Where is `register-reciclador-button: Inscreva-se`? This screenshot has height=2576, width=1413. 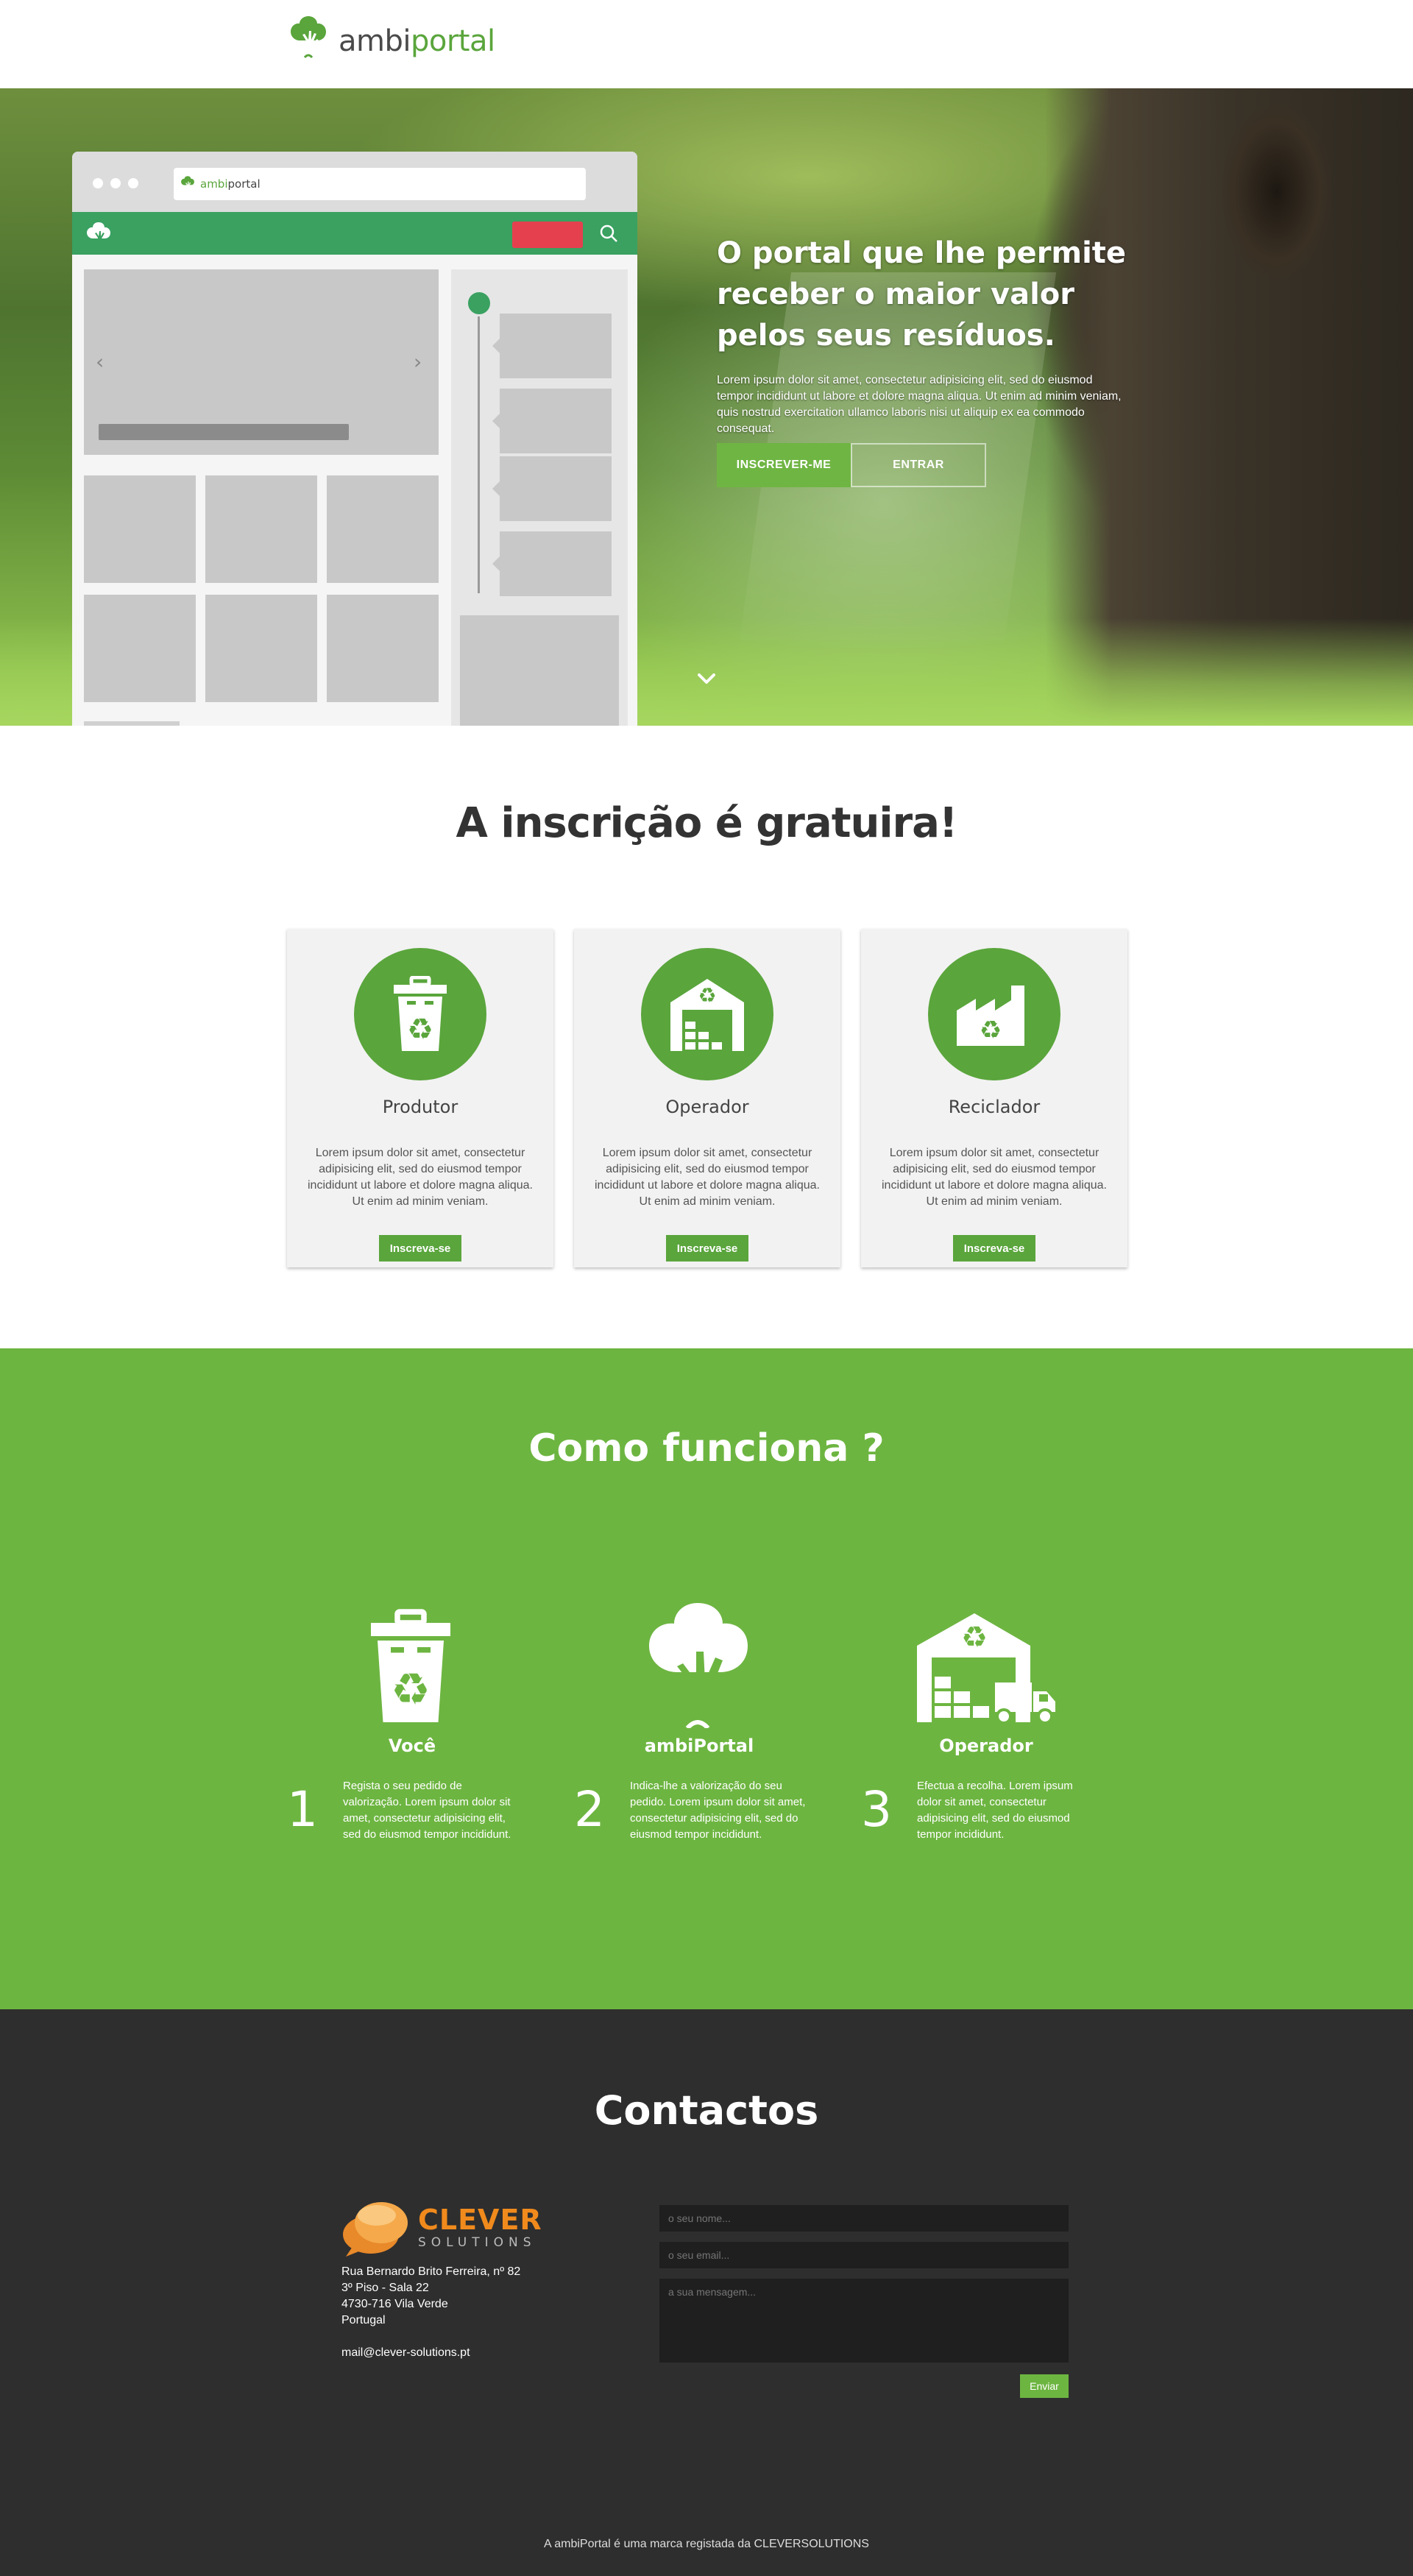 register-reciclador-button: Inscreva-se is located at coordinates (994, 1248).